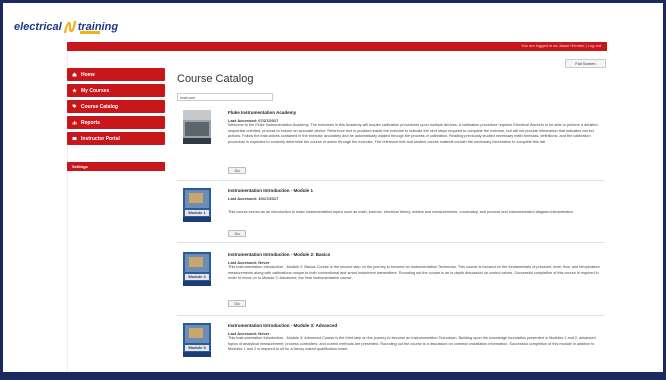 This screenshot has height=380, width=666. I want to click on sidebar-settings: Settings, so click(116, 166).